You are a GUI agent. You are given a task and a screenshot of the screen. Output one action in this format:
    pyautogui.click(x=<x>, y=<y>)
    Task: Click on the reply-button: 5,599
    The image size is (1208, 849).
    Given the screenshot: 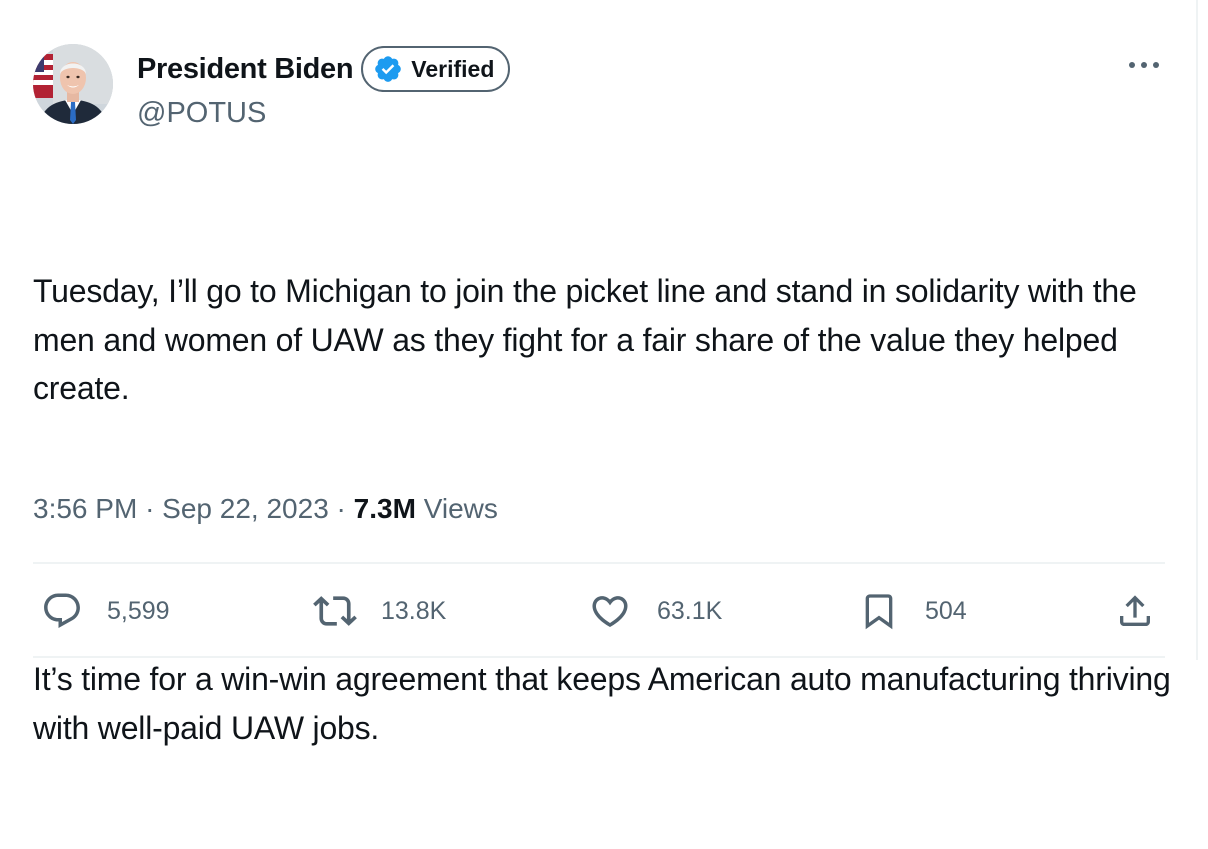 What is the action you would take?
    pyautogui.click(x=105, y=611)
    